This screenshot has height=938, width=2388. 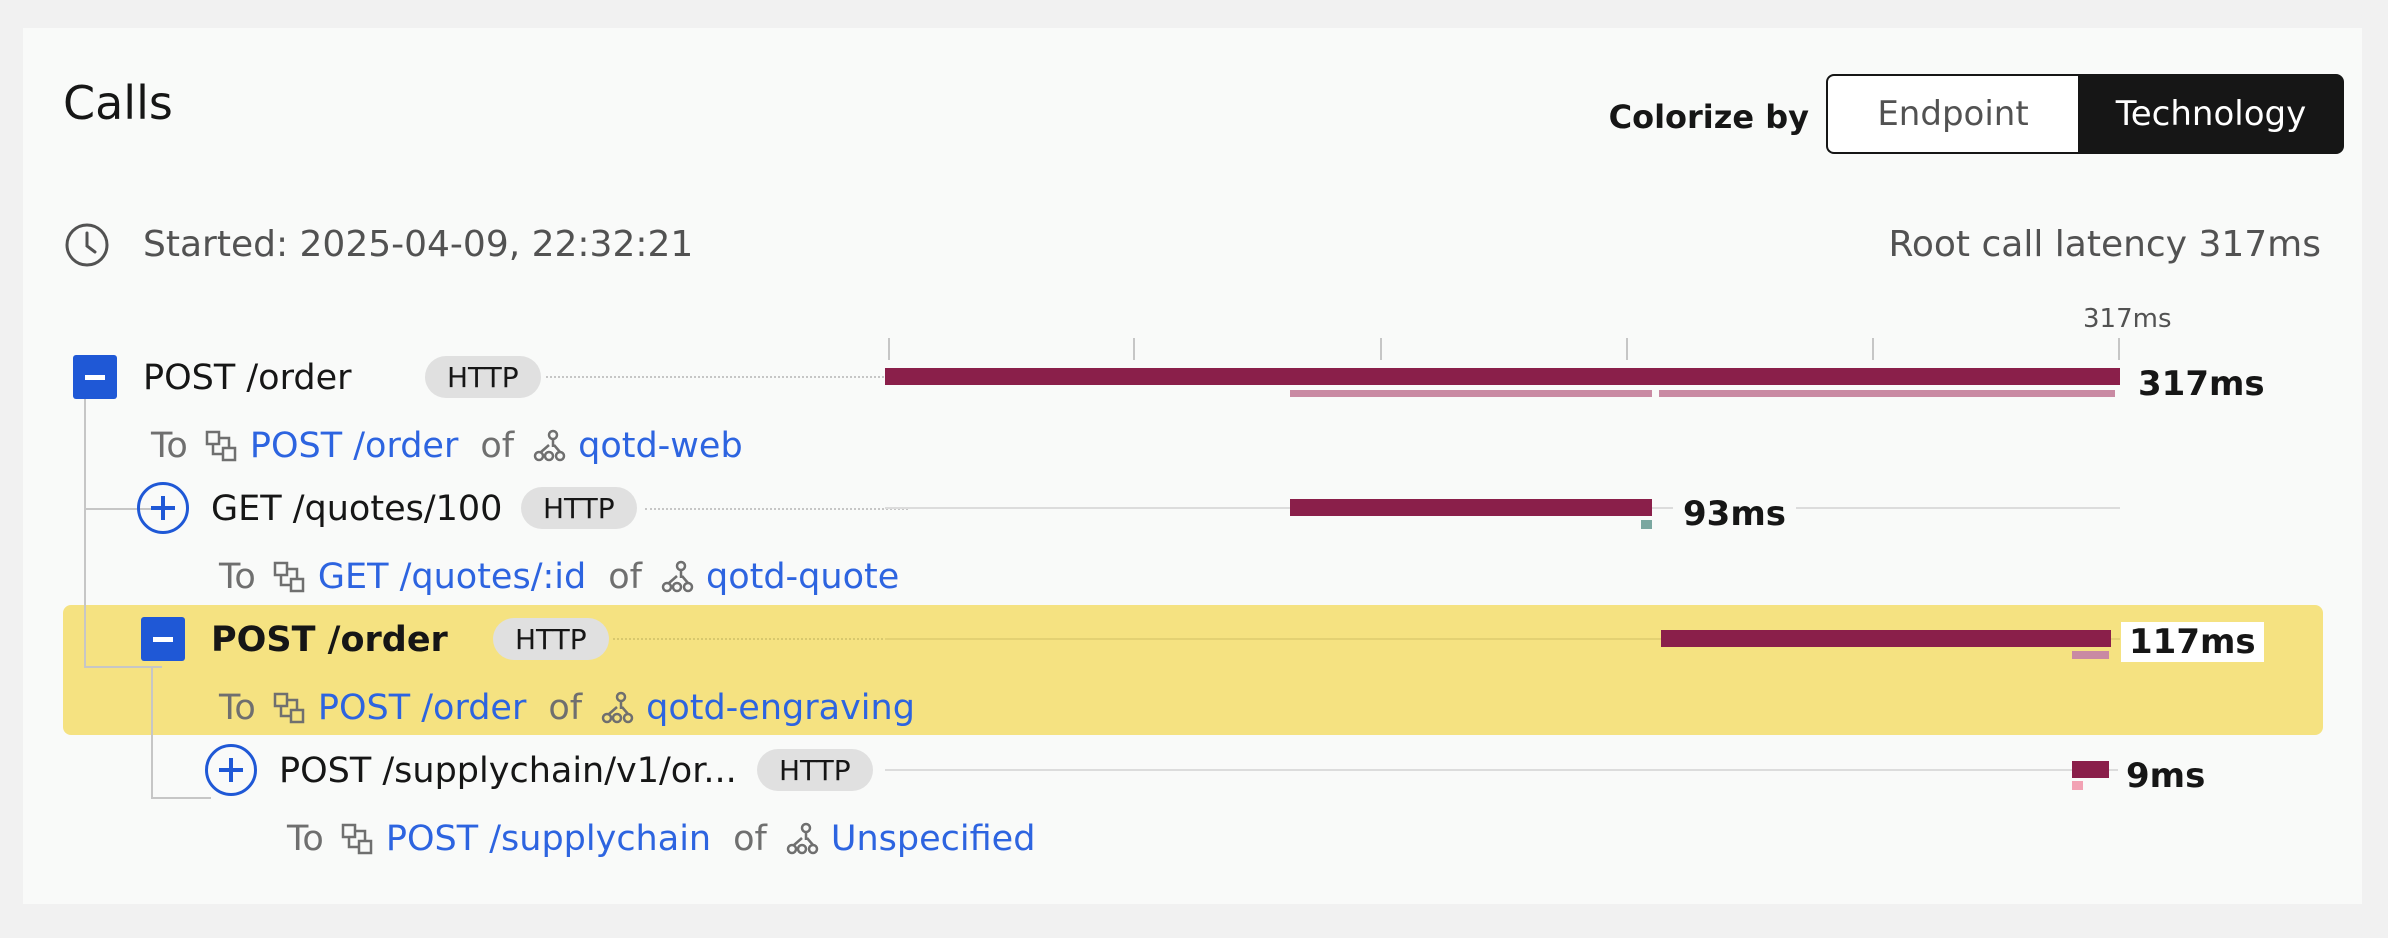 What do you see at coordinates (452, 577) in the screenshot?
I see `endpoint-link: GET /quotes/:id` at bounding box center [452, 577].